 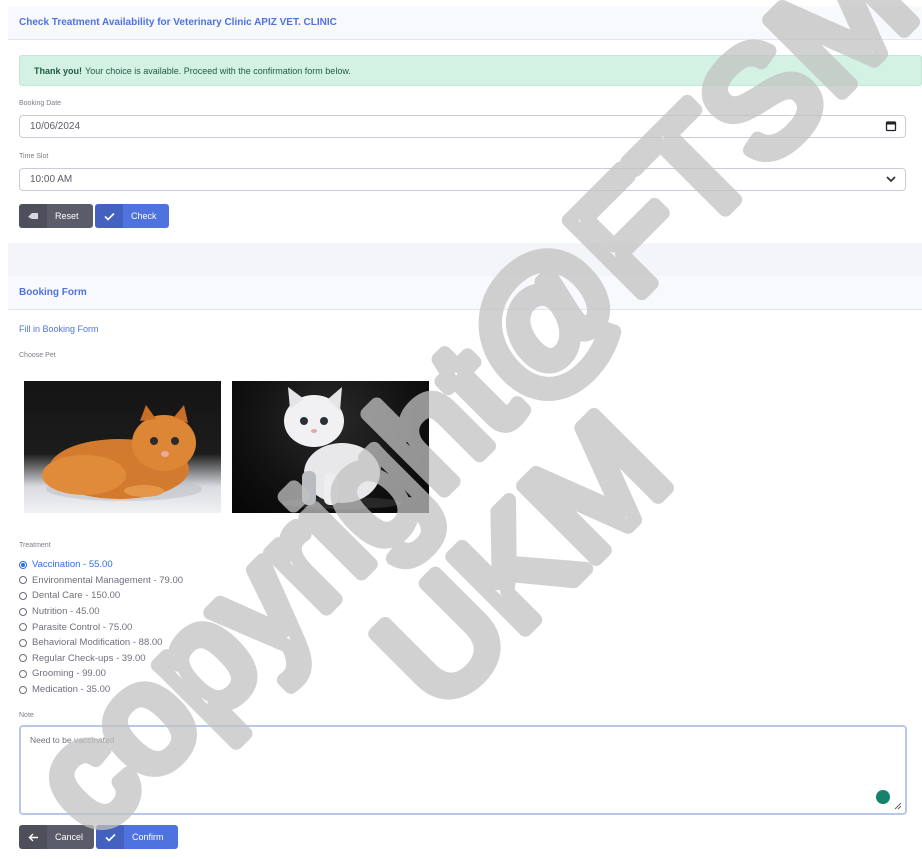 I want to click on treatment-option: Parasite Control - 75.00, so click(x=101, y=627).